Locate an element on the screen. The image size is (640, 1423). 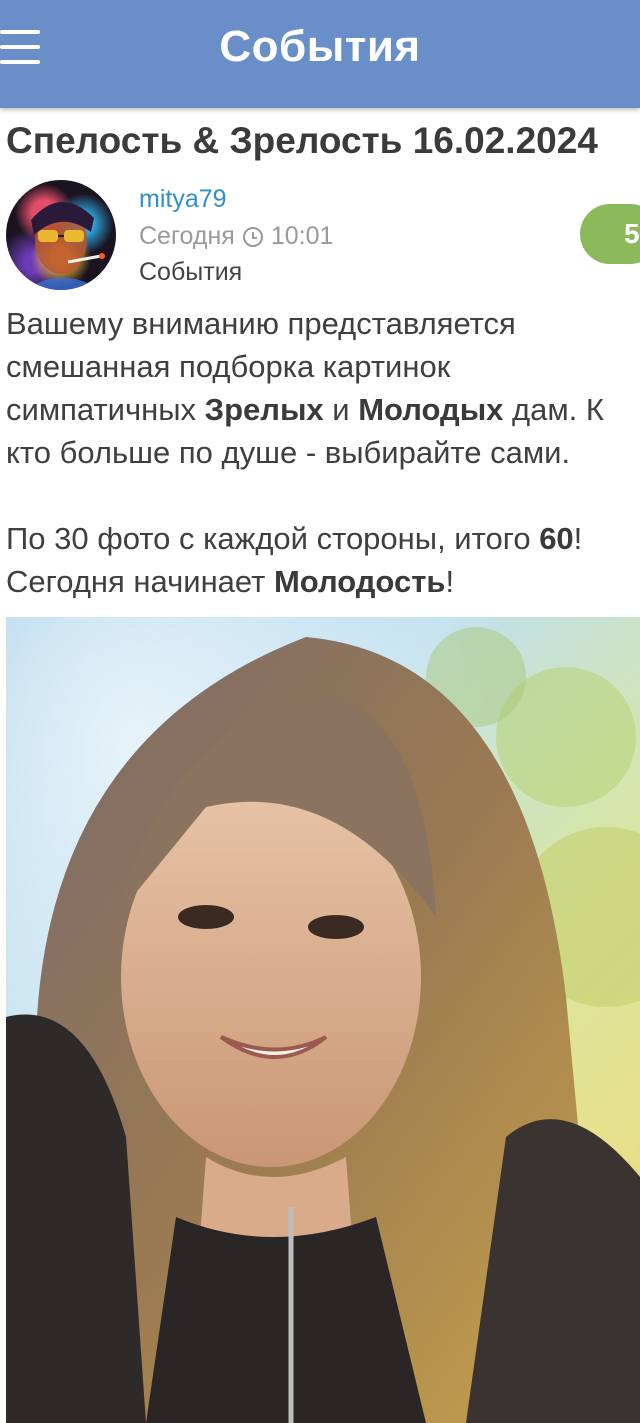
post-text-line: смешанная подборка картинок is located at coordinates (228, 366).